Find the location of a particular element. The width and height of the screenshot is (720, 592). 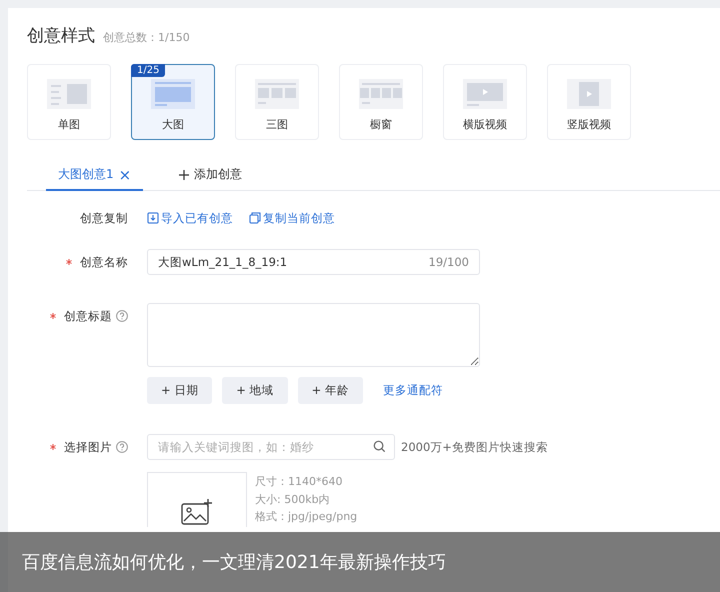

upload-area is located at coordinates (197, 499).